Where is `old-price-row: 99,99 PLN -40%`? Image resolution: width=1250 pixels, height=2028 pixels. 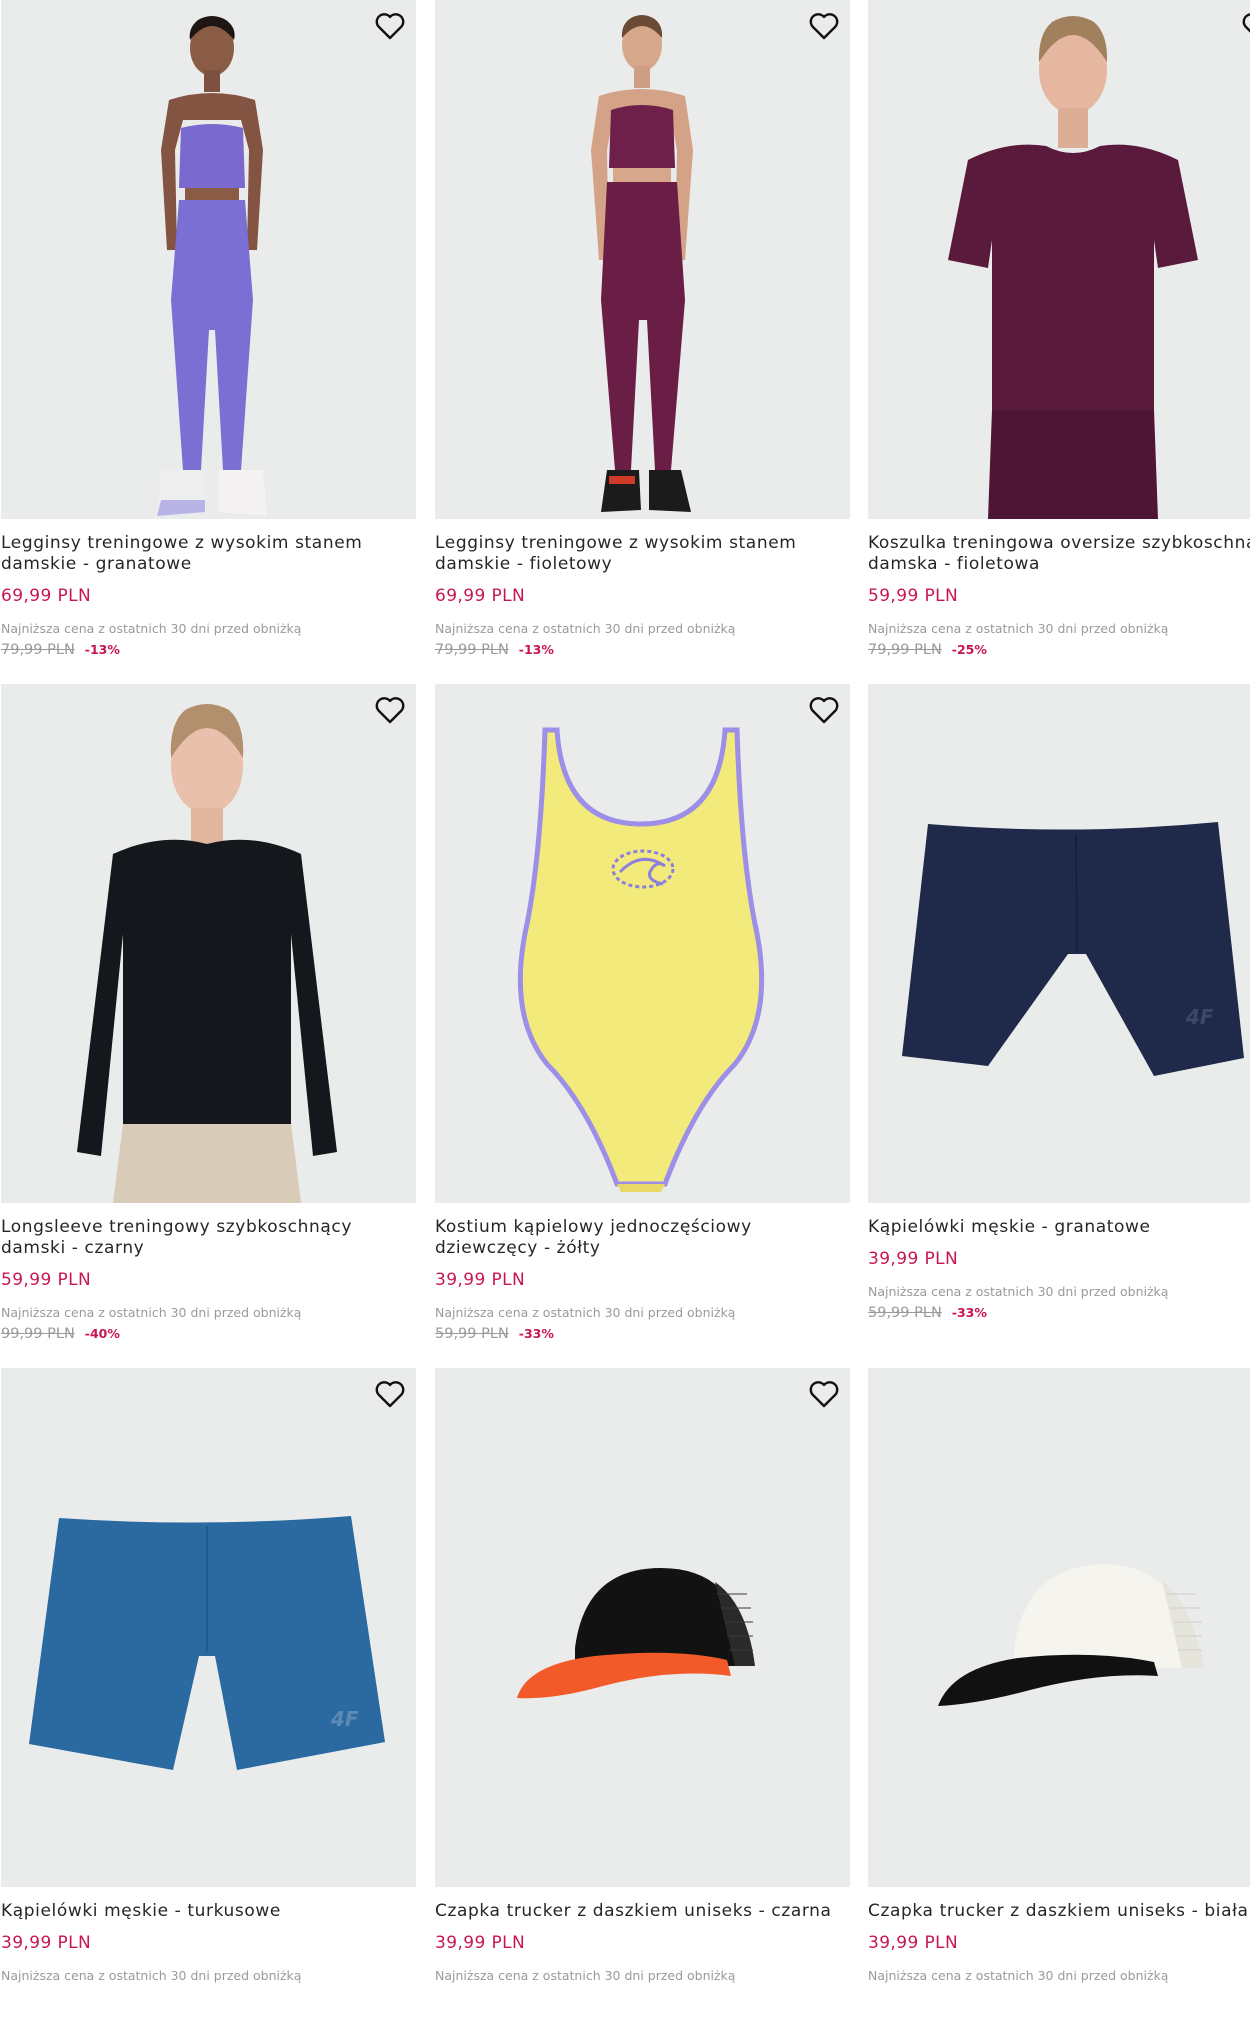
old-price-row: 99,99 PLN -40% is located at coordinates (60, 1334).